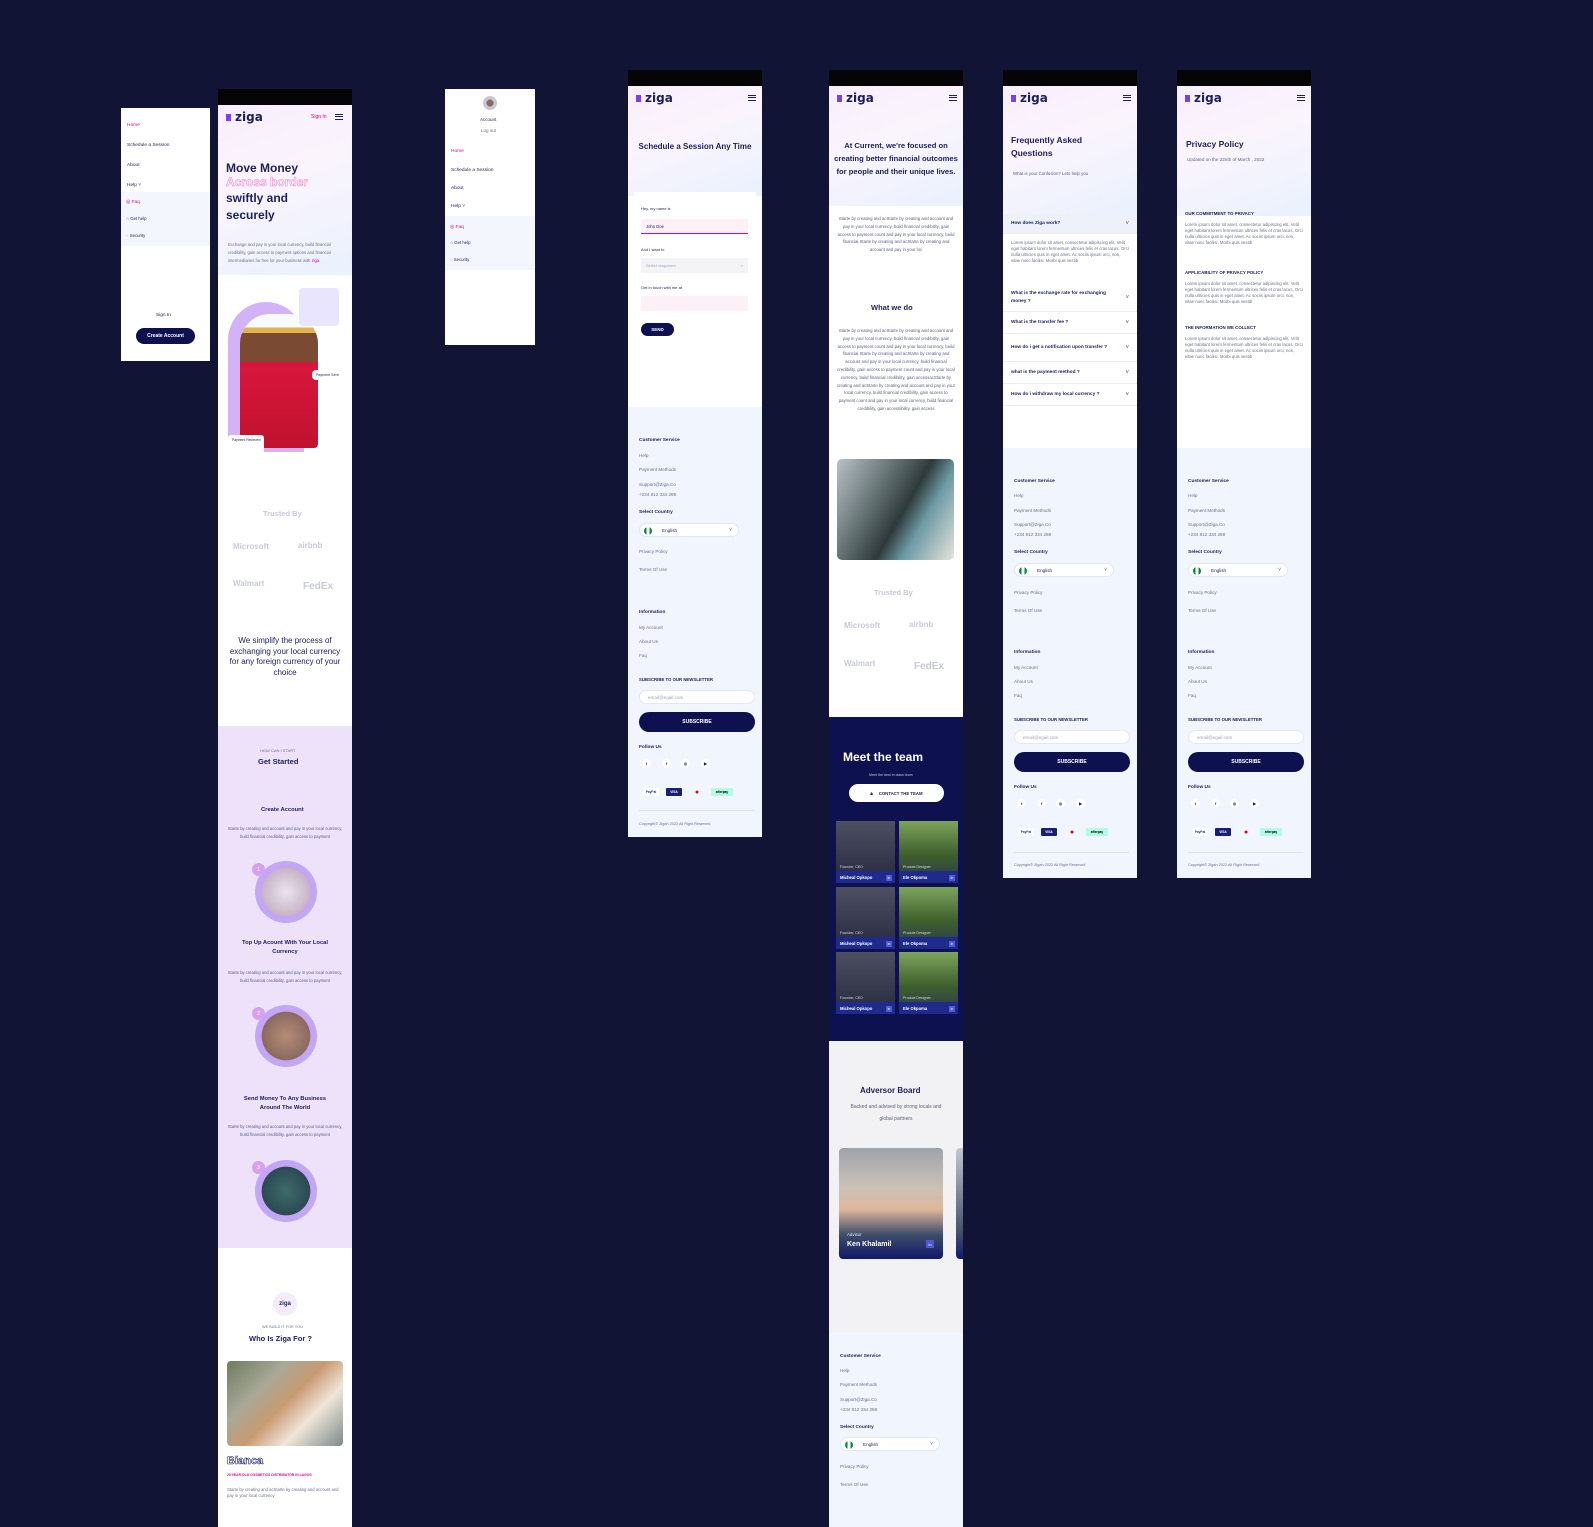 This screenshot has height=1527, width=1593. Describe the element at coordinates (457, 188) in the screenshot. I see `menu2-about: About` at that location.